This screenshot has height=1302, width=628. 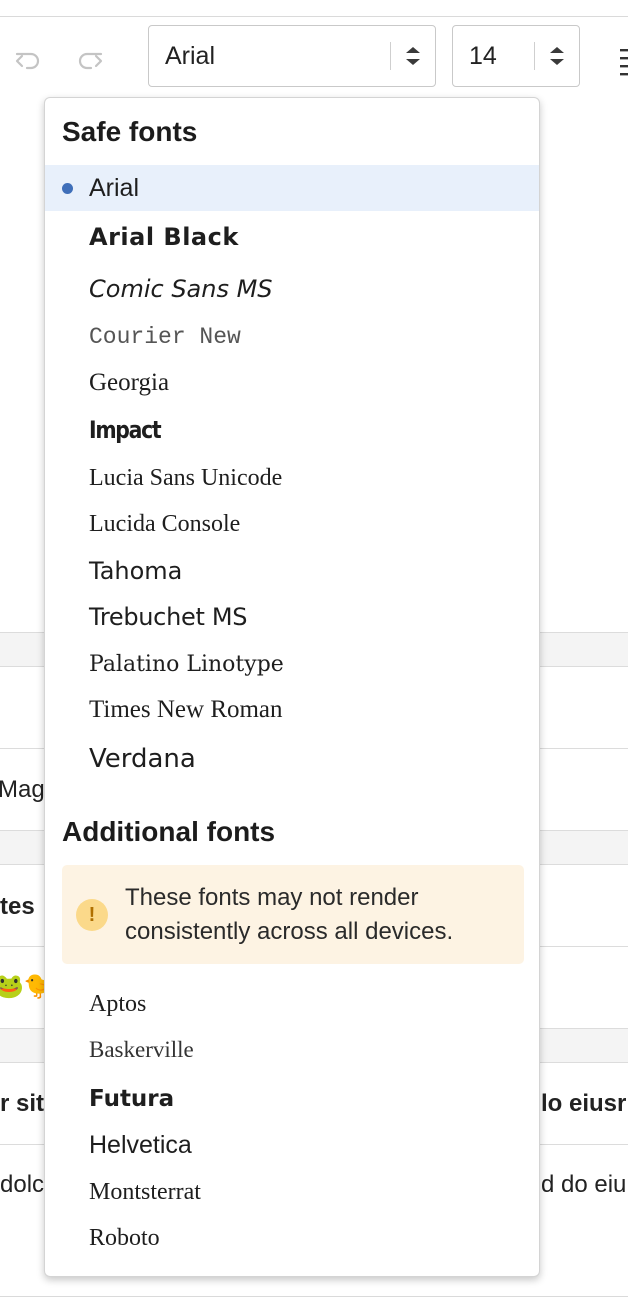 I want to click on font-family-value: Arial, so click(x=190, y=55).